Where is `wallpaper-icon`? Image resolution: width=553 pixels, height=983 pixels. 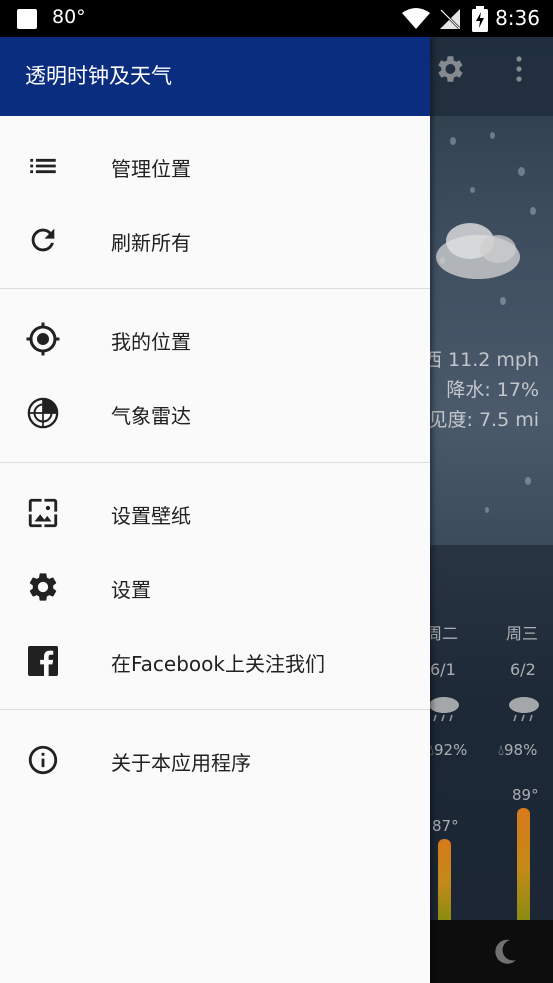
wallpaper-icon is located at coordinates (43, 513).